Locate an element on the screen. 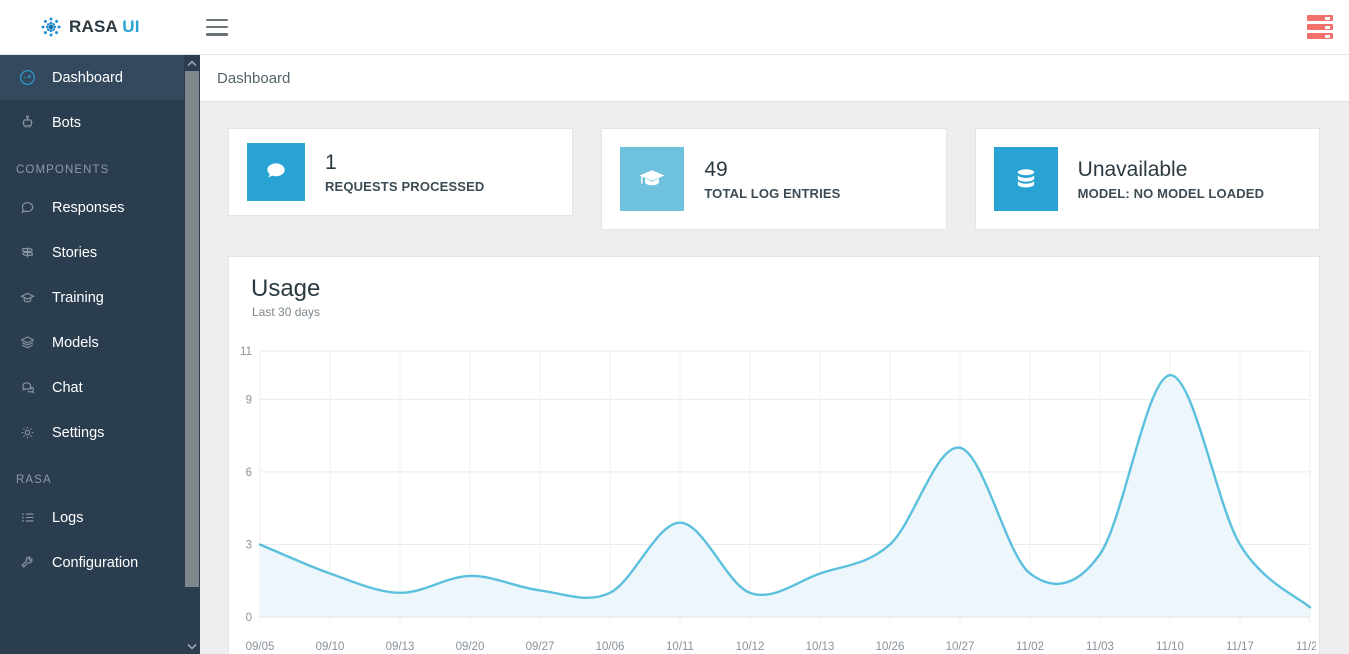 This screenshot has width=1349, height=654. robot-icon is located at coordinates (27, 123).